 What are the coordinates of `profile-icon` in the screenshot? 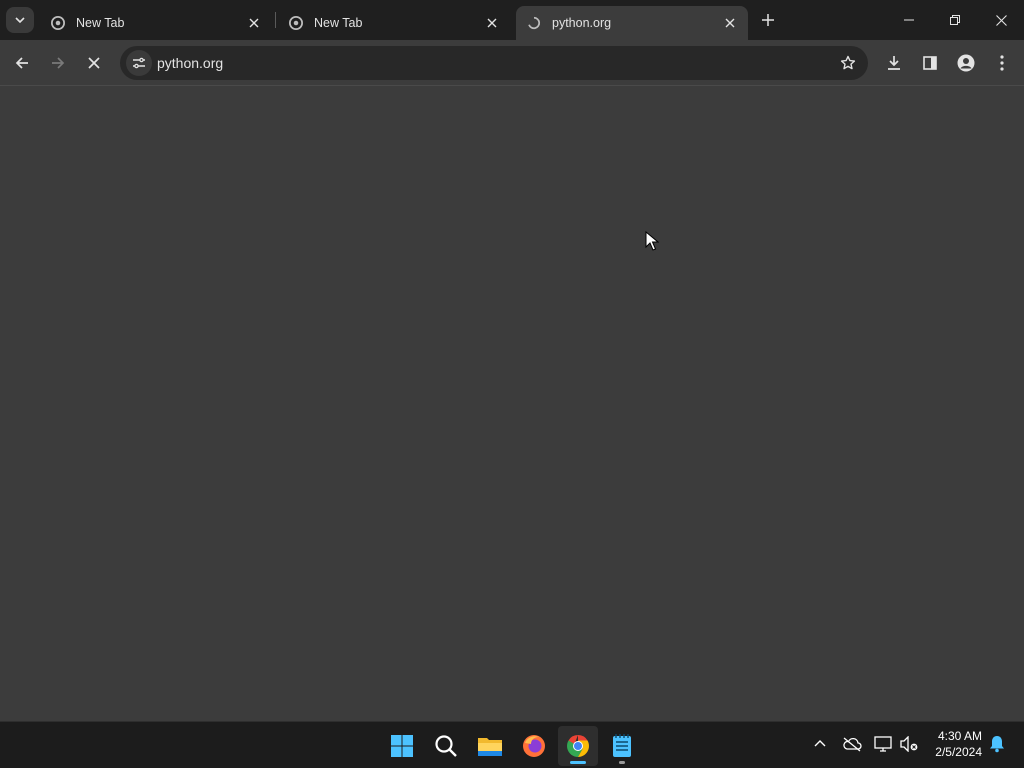 It's located at (966, 63).